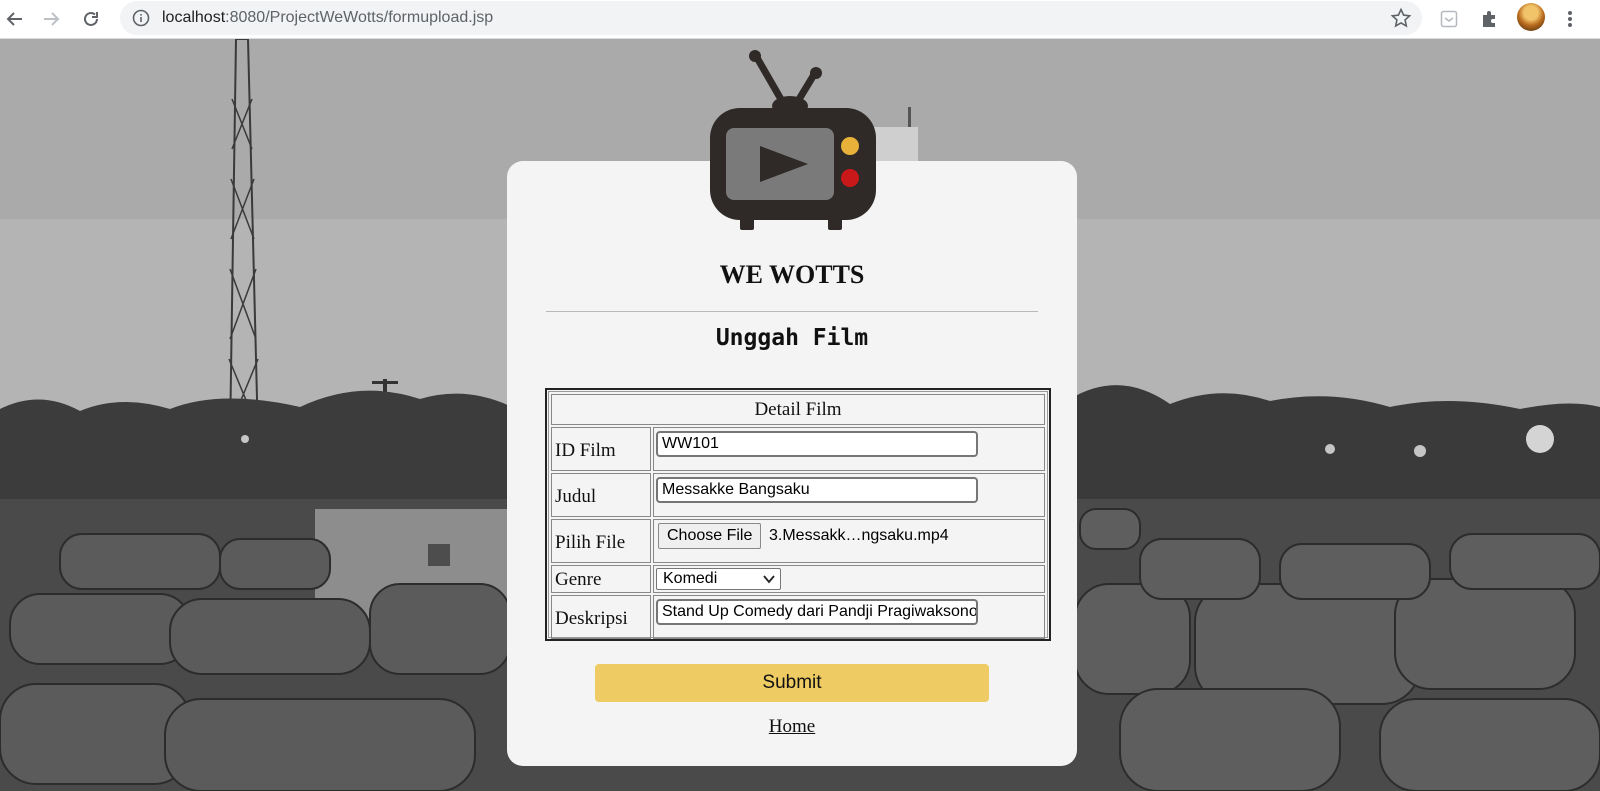 The width and height of the screenshot is (1600, 791). I want to click on cell-genre: Komedi, so click(849, 579).